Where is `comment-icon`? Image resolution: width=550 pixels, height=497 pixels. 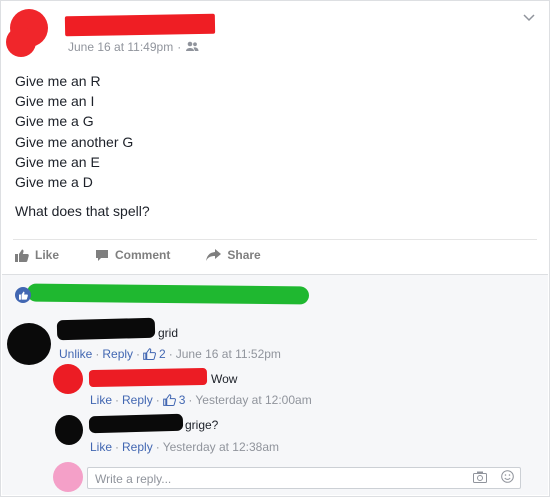
comment-icon is located at coordinates (102, 255).